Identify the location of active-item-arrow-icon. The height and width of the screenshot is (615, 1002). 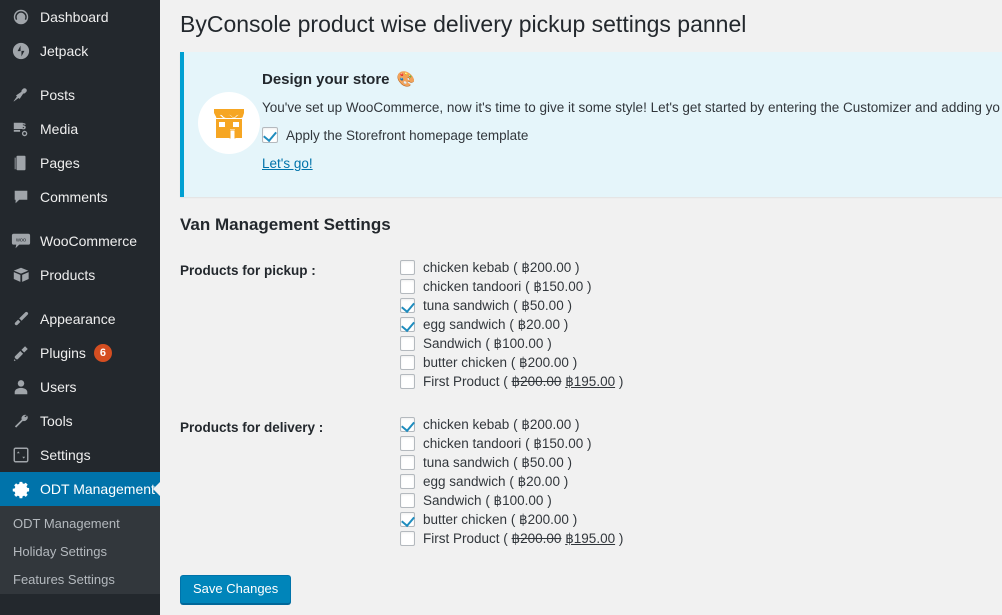
(156, 489).